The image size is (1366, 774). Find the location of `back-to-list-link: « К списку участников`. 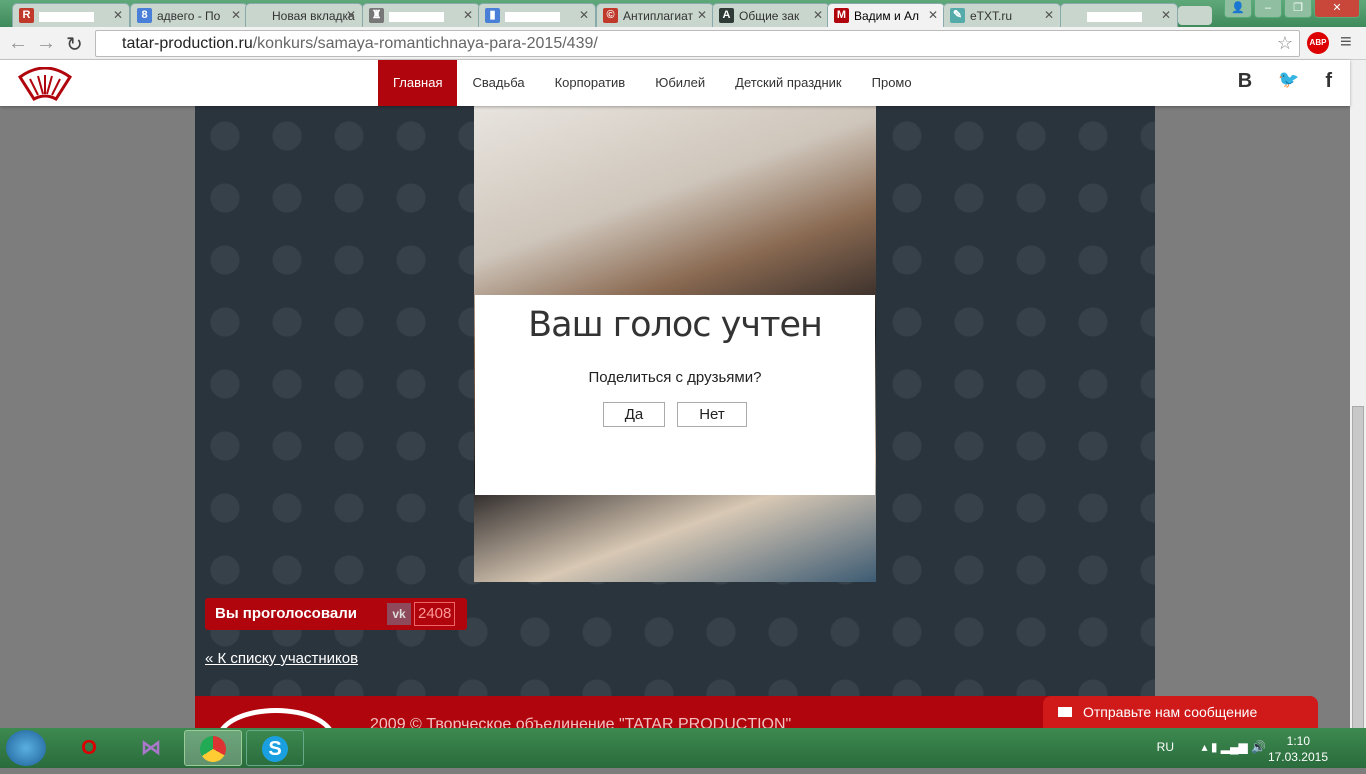

back-to-list-link: « К списку участников is located at coordinates (281, 658).